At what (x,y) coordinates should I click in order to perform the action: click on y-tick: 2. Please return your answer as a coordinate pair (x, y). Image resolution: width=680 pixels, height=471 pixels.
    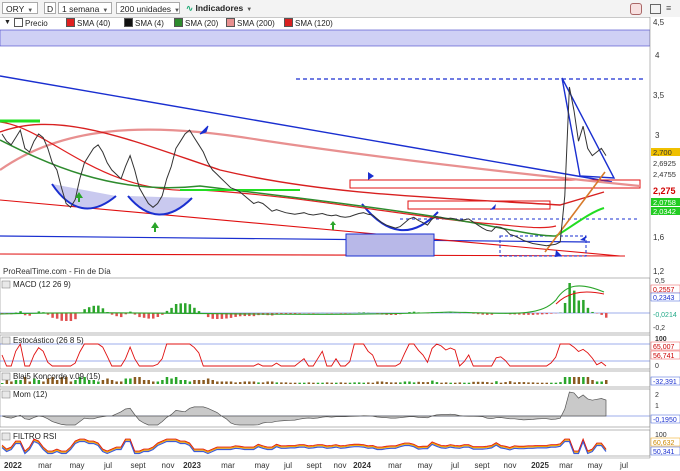
    Looking at the image, I should click on (657, 395).